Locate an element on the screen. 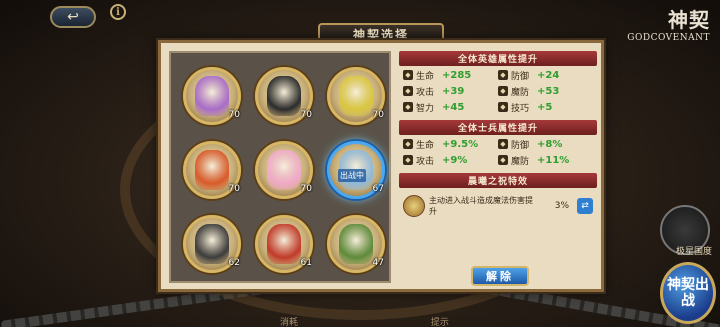 This screenshot has height=327, width=720. logo-english: GODCOVENANT is located at coordinates (668, 38).